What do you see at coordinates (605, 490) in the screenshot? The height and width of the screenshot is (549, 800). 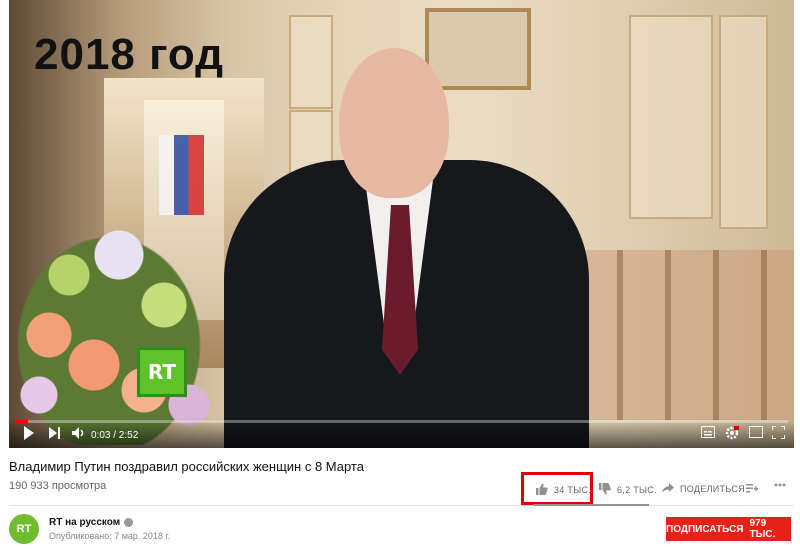 I see `thumbs-down-icon` at bounding box center [605, 490].